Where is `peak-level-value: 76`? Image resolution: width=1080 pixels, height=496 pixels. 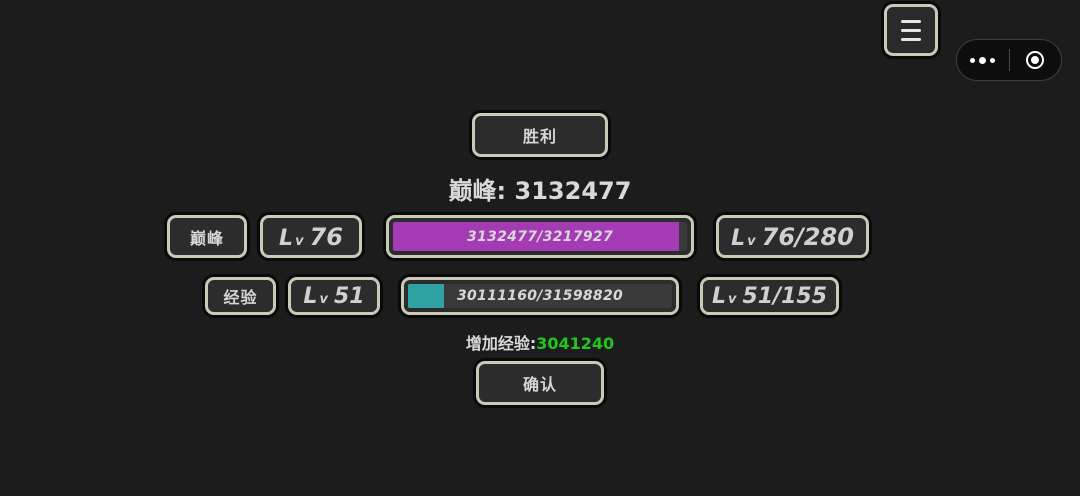 peak-level-value: 76 is located at coordinates (326, 236).